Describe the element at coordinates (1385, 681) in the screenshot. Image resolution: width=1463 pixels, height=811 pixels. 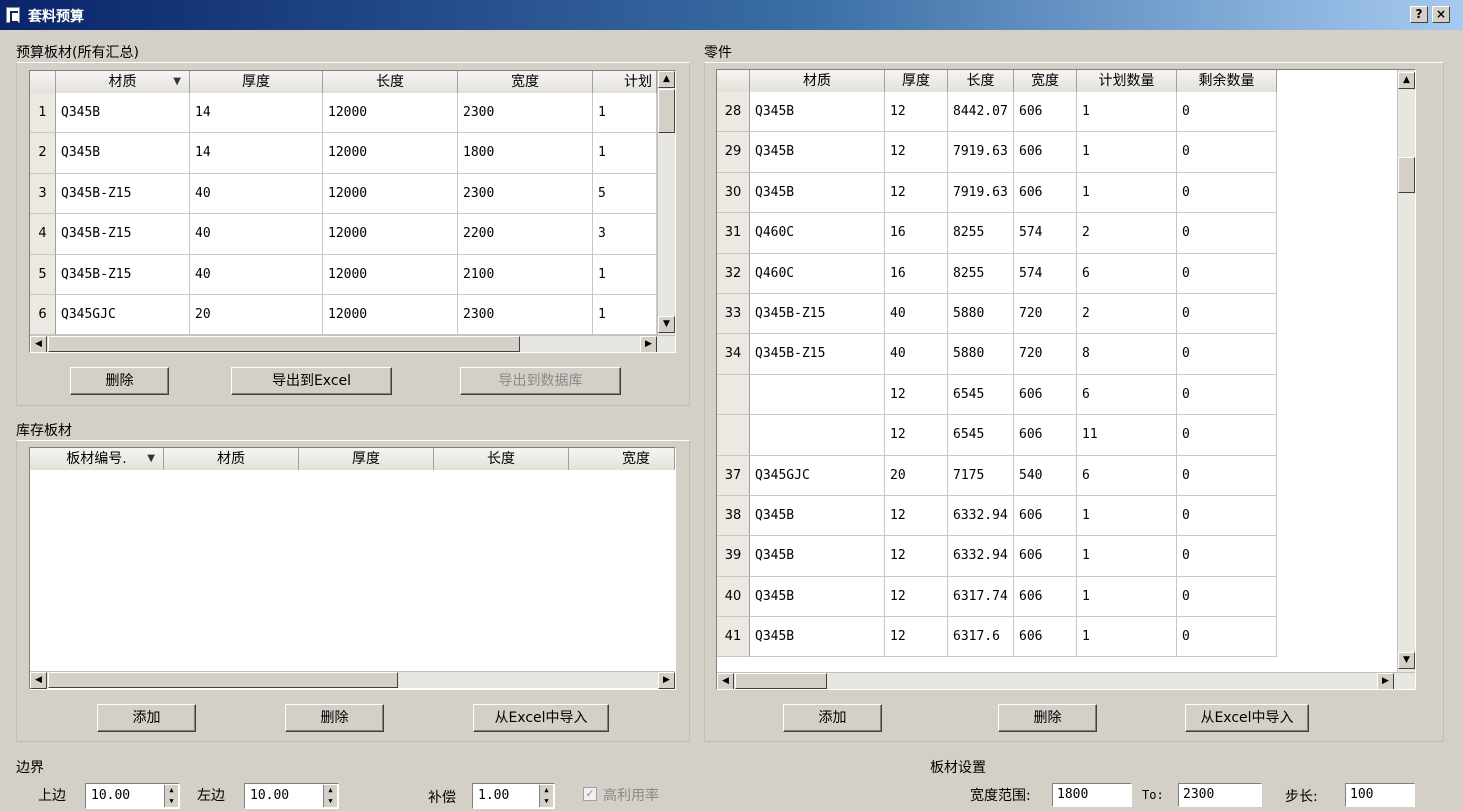
I see `scroll-right-icon: ▶` at that location.